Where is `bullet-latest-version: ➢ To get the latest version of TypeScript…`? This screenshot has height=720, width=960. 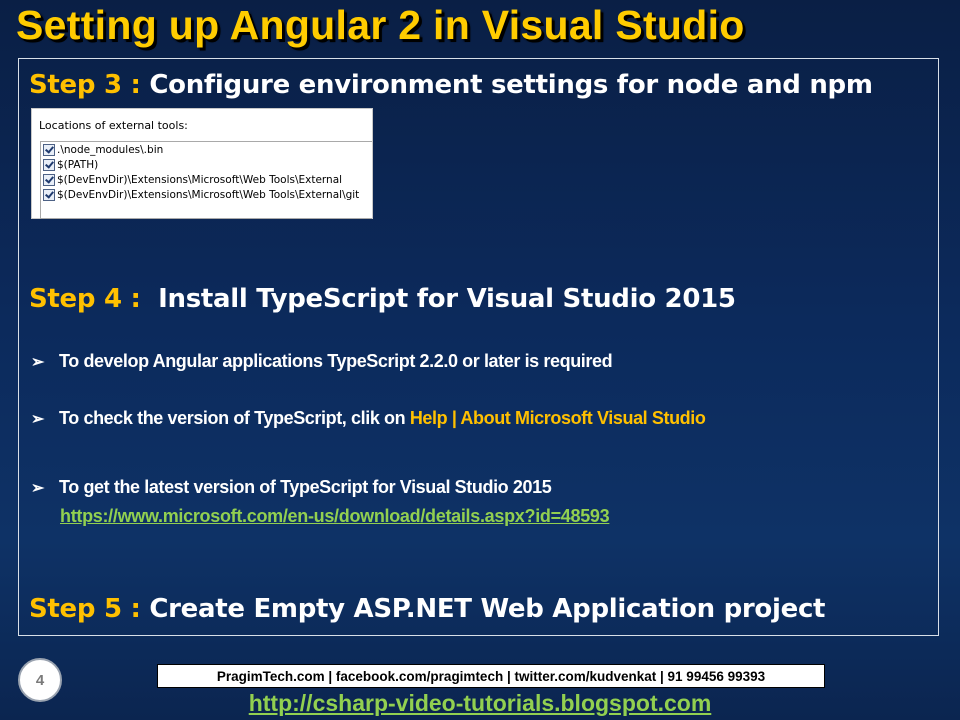 bullet-latest-version: ➢ To get the latest version of TypeScript… is located at coordinates (291, 487).